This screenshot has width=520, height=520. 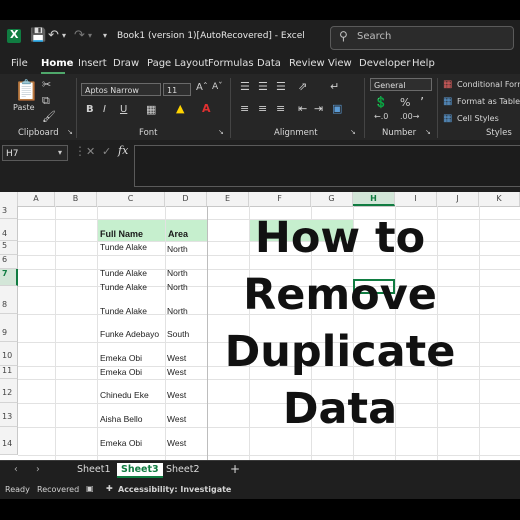 What do you see at coordinates (121, 89) in the screenshot?
I see `font-name-select: Aptos Narrow` at bounding box center [121, 89].